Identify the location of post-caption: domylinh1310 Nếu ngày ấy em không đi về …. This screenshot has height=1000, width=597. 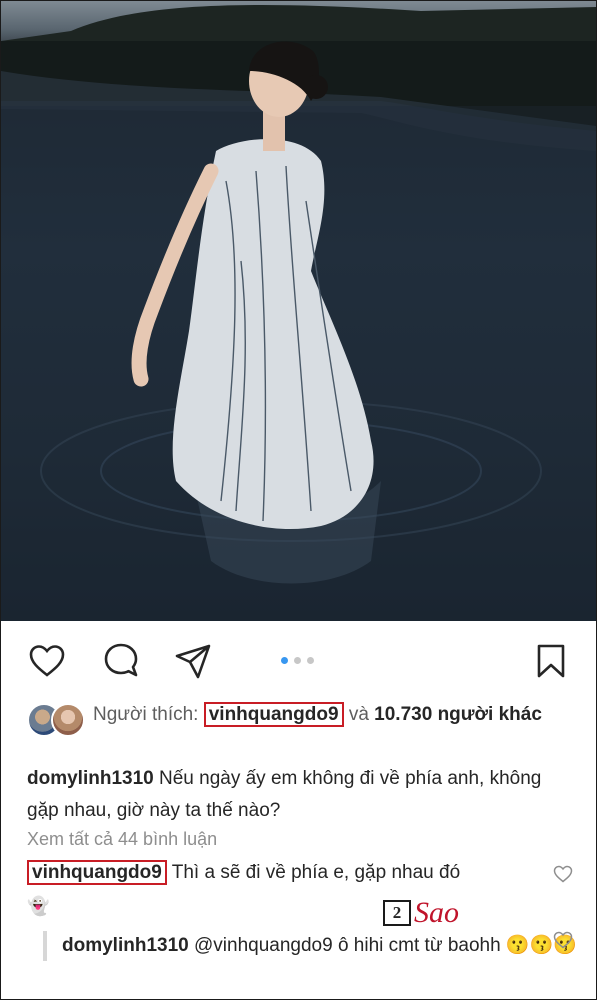
(292, 795).